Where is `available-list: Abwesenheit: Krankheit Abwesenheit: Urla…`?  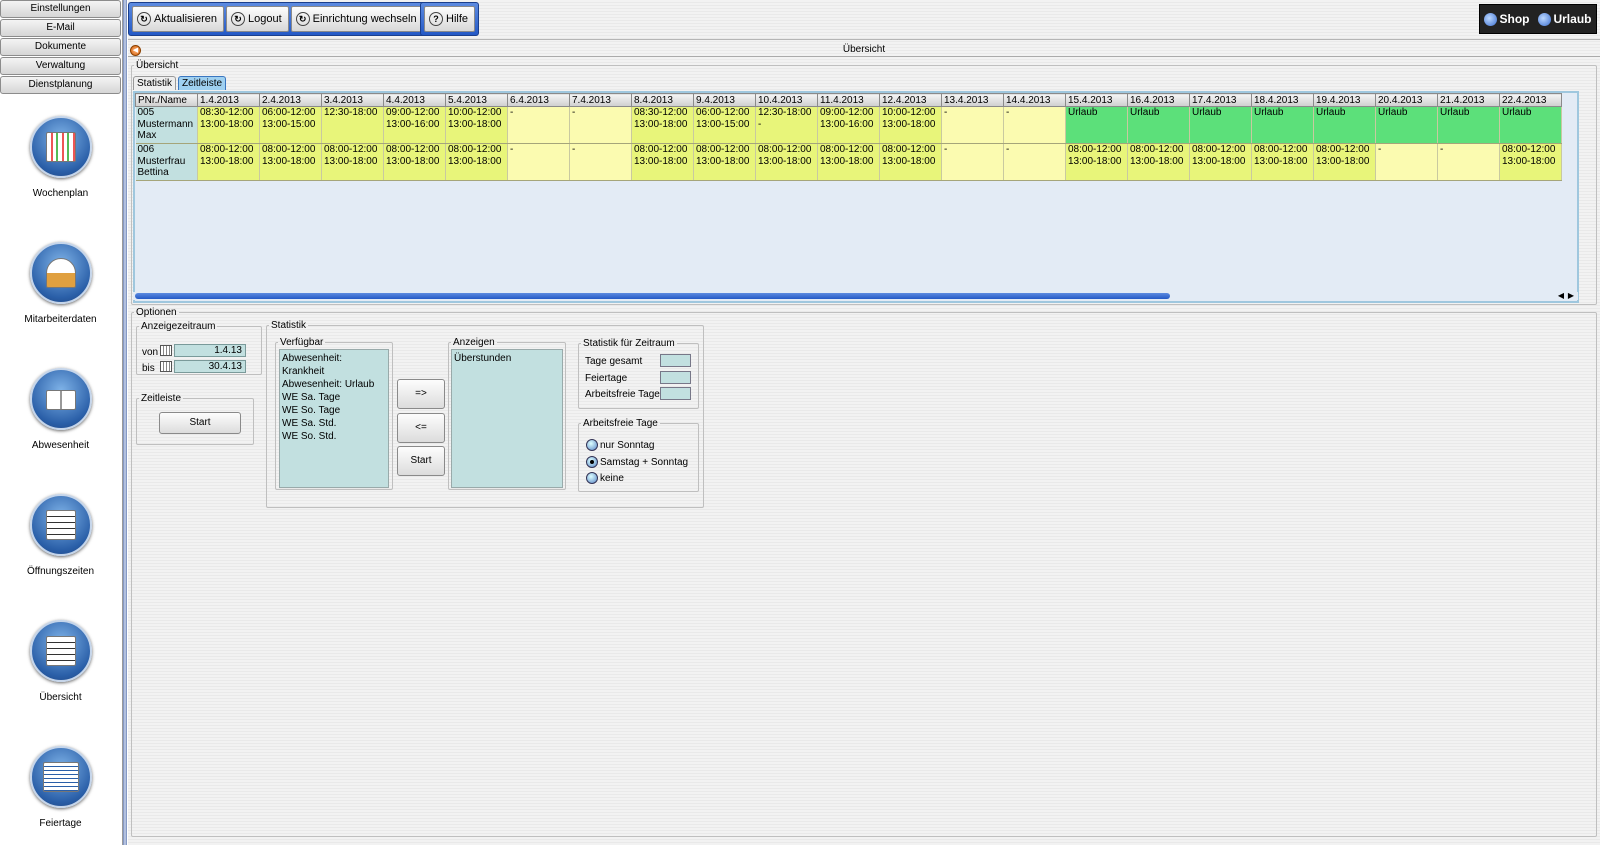
available-list: Abwesenheit: Krankheit Abwesenheit: Urla… is located at coordinates (334, 418).